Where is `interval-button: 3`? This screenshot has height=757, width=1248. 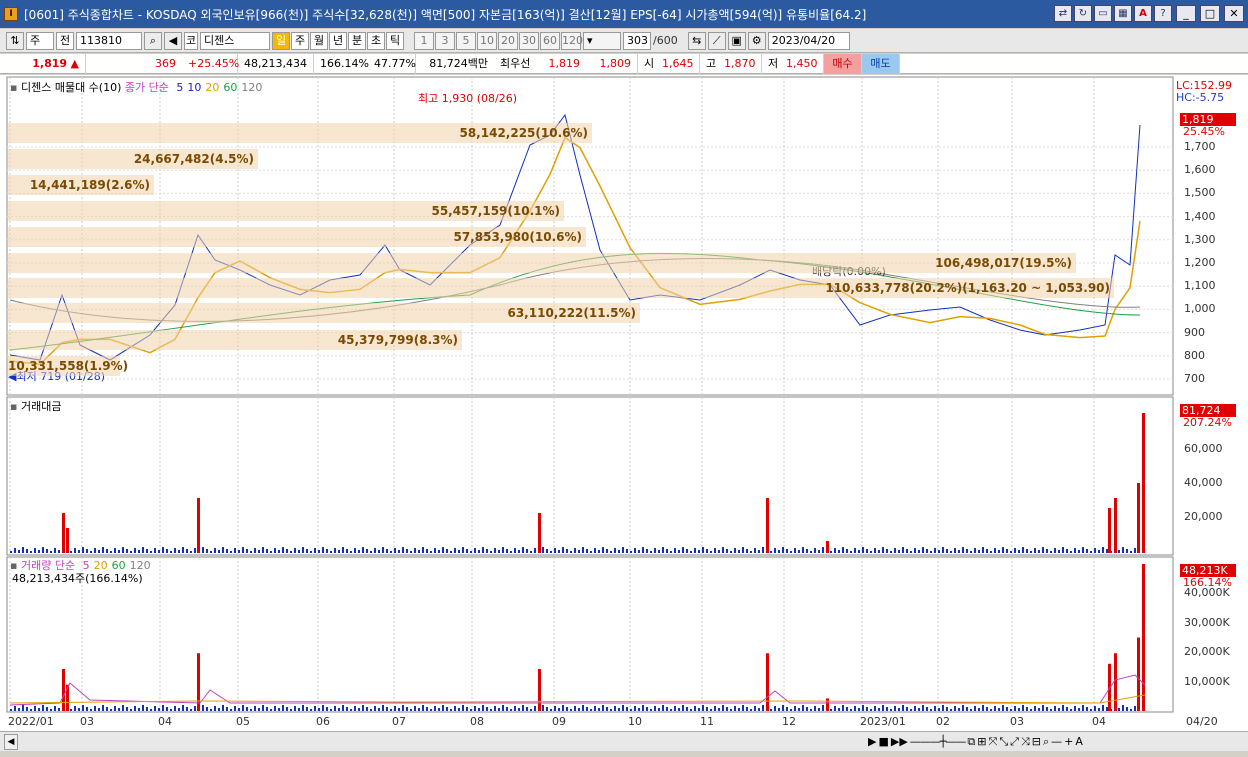
interval-button: 3 is located at coordinates (445, 40).